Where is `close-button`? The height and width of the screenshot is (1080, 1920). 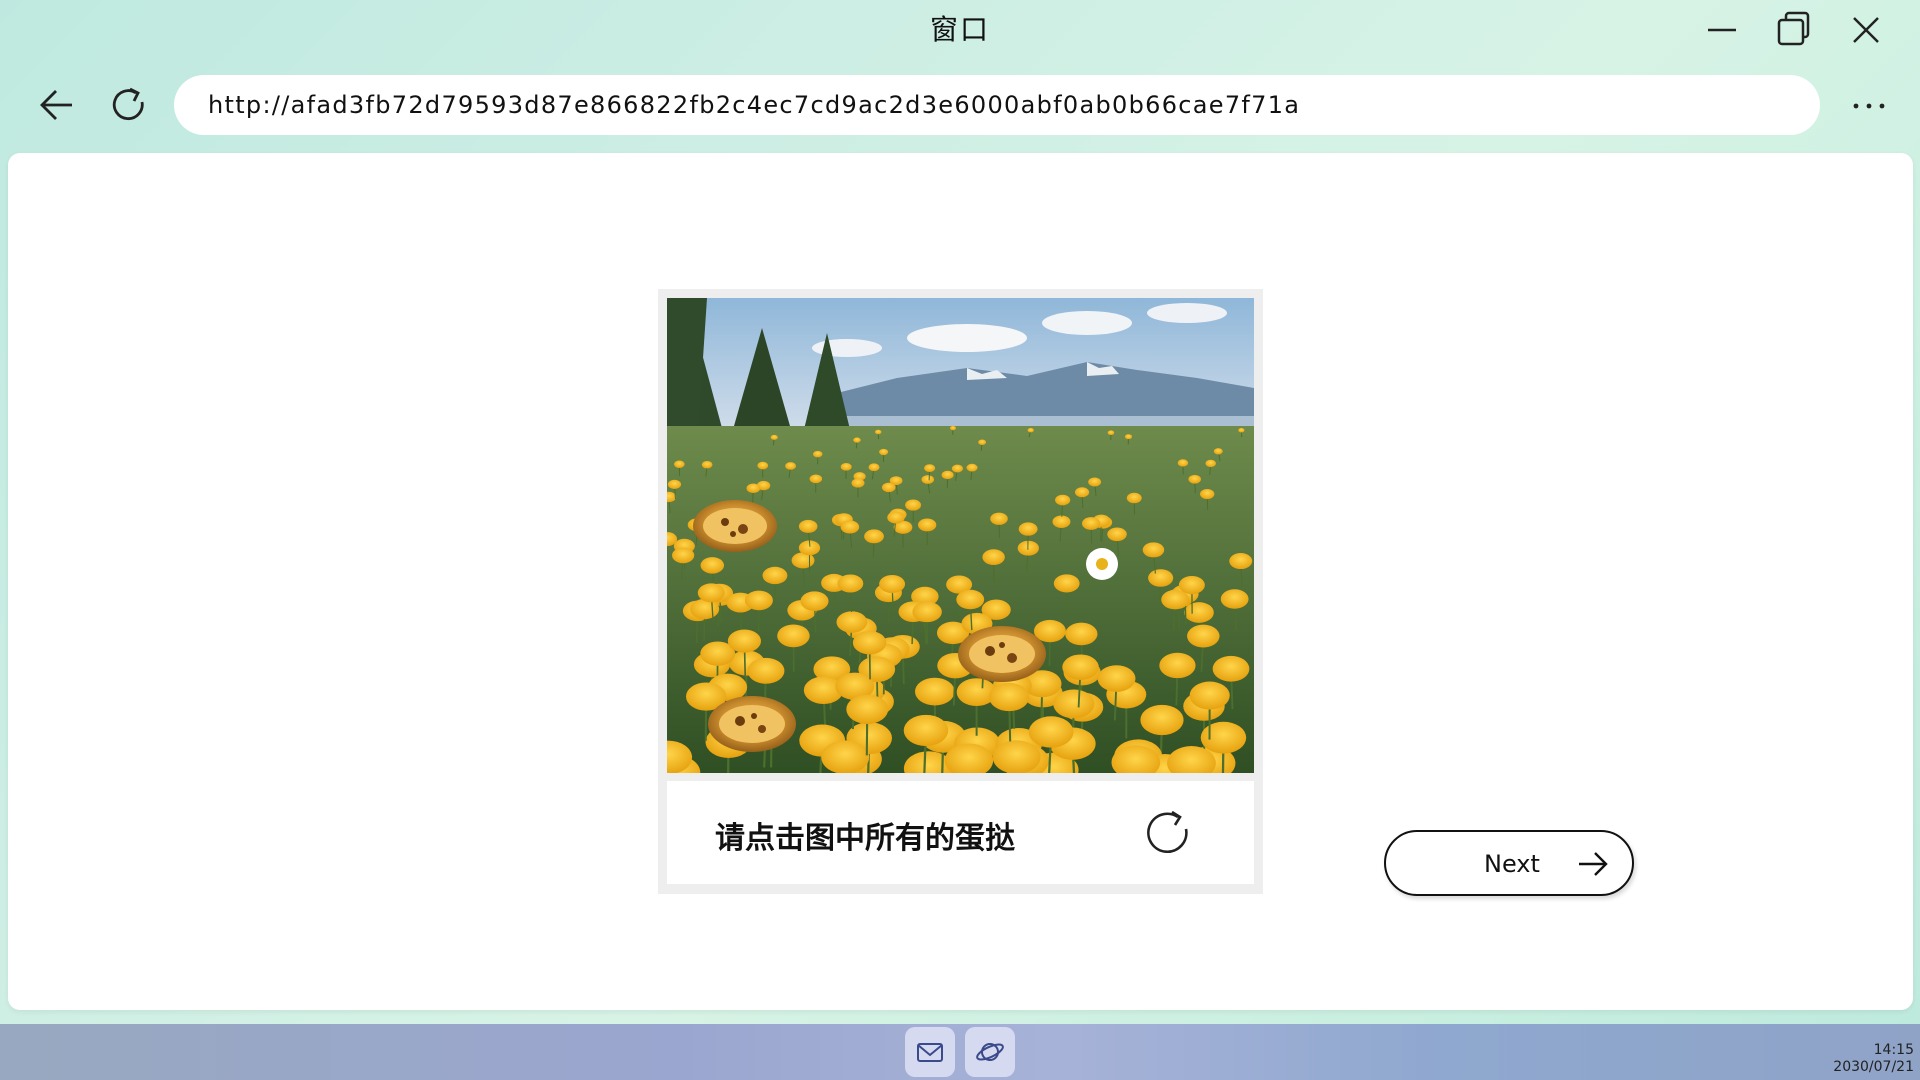 close-button is located at coordinates (1866, 30).